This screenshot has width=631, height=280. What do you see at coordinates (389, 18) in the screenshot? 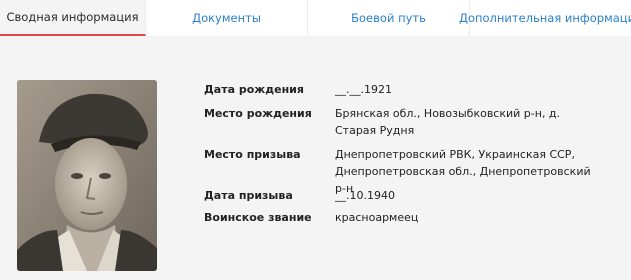
I see `tab-combat-path: Боевой путь` at bounding box center [389, 18].